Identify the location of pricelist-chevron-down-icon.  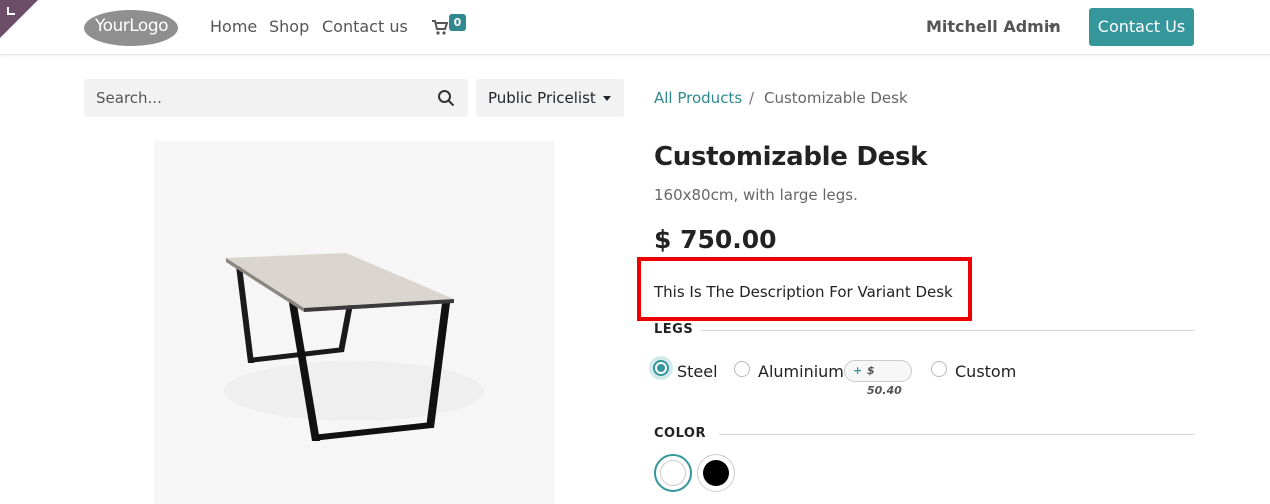
(607, 98).